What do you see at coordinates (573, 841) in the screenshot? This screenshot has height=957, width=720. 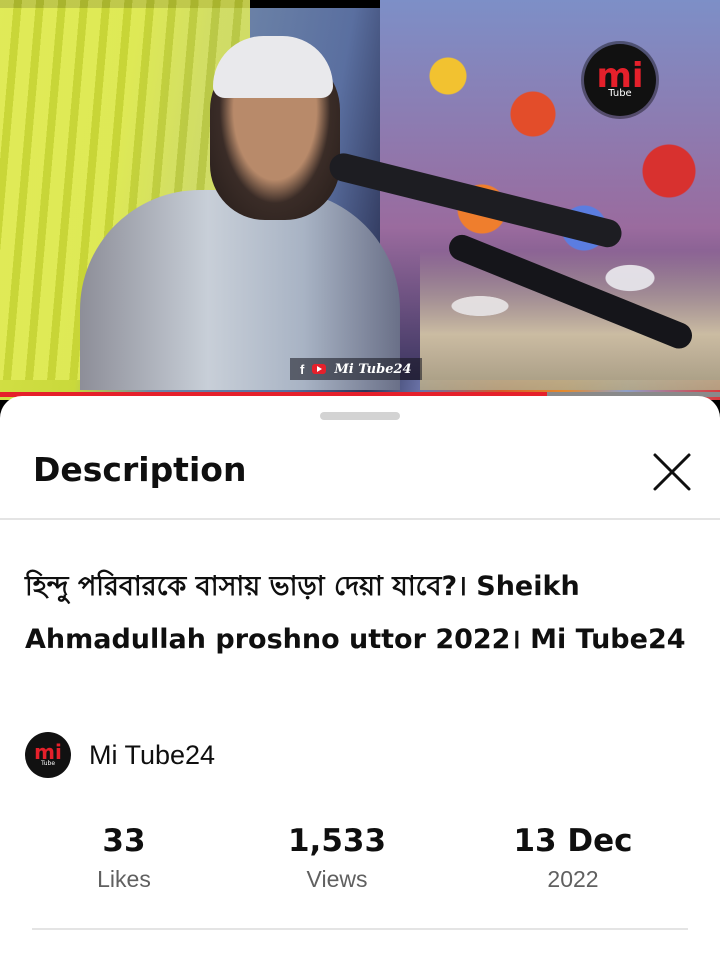 I see `upload-date: 13 Dec` at bounding box center [573, 841].